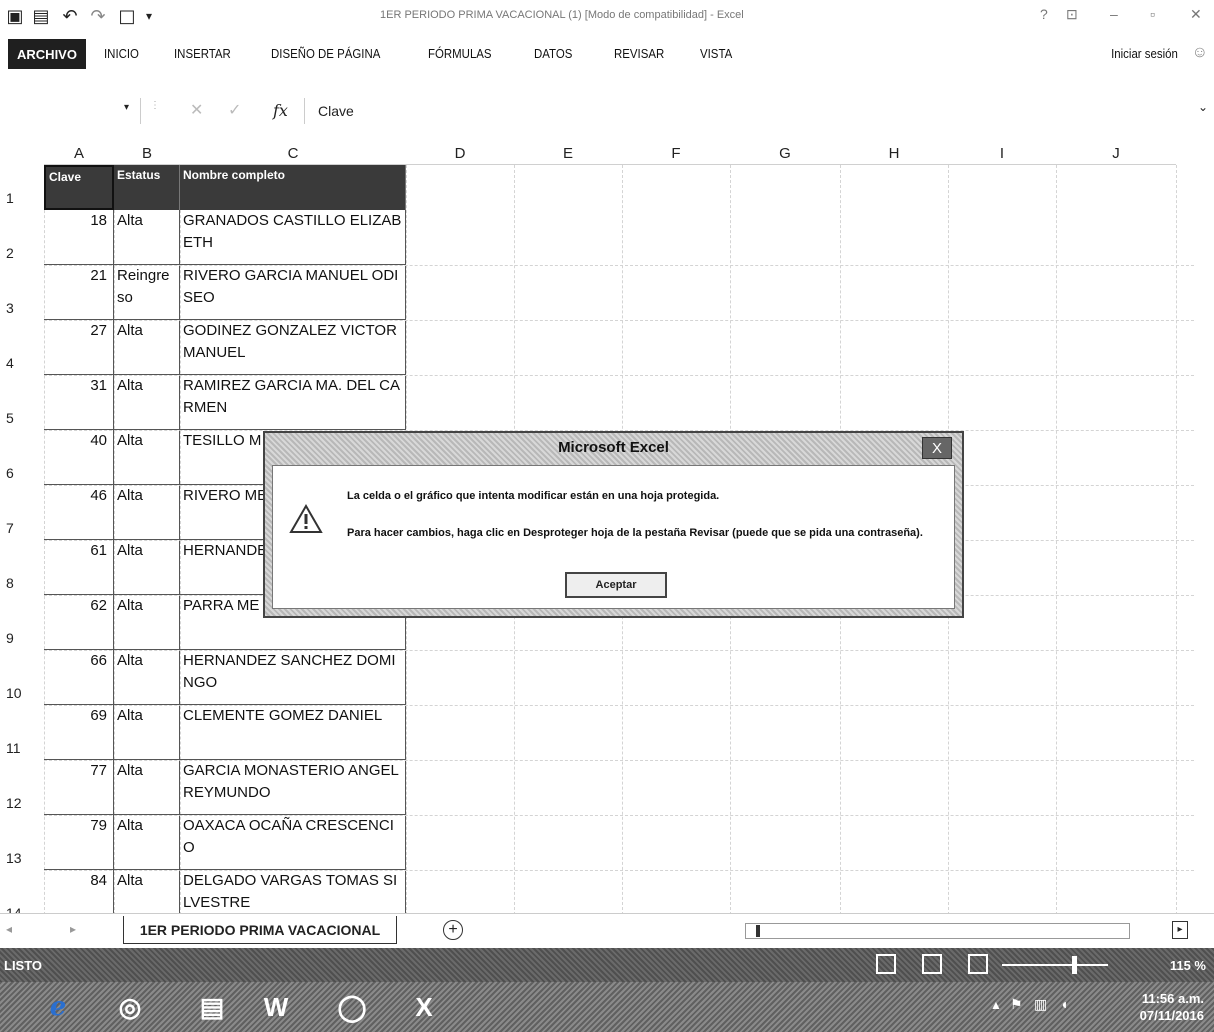 Image resolution: width=1214 pixels, height=1032 pixels. Describe the element at coordinates (79, 512) in the screenshot. I see `cell-clave: 46` at that location.